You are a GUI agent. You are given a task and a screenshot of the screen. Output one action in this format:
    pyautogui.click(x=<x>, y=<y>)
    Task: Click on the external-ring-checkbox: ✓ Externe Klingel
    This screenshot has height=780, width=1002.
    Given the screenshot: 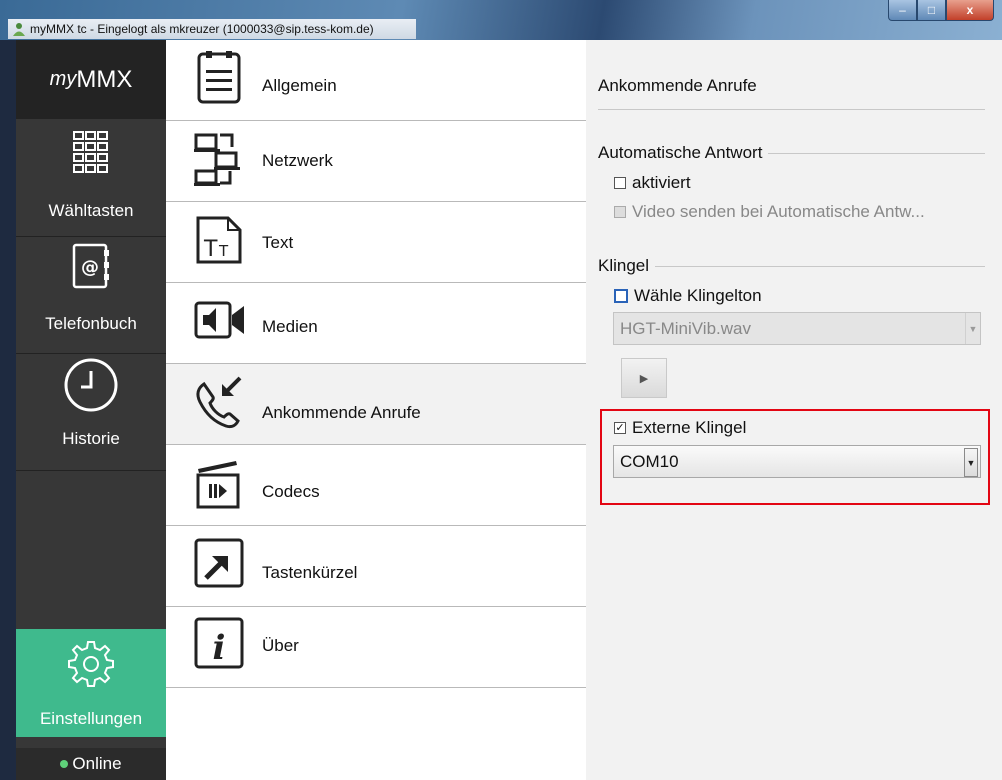 What is the action you would take?
    pyautogui.click(x=680, y=428)
    